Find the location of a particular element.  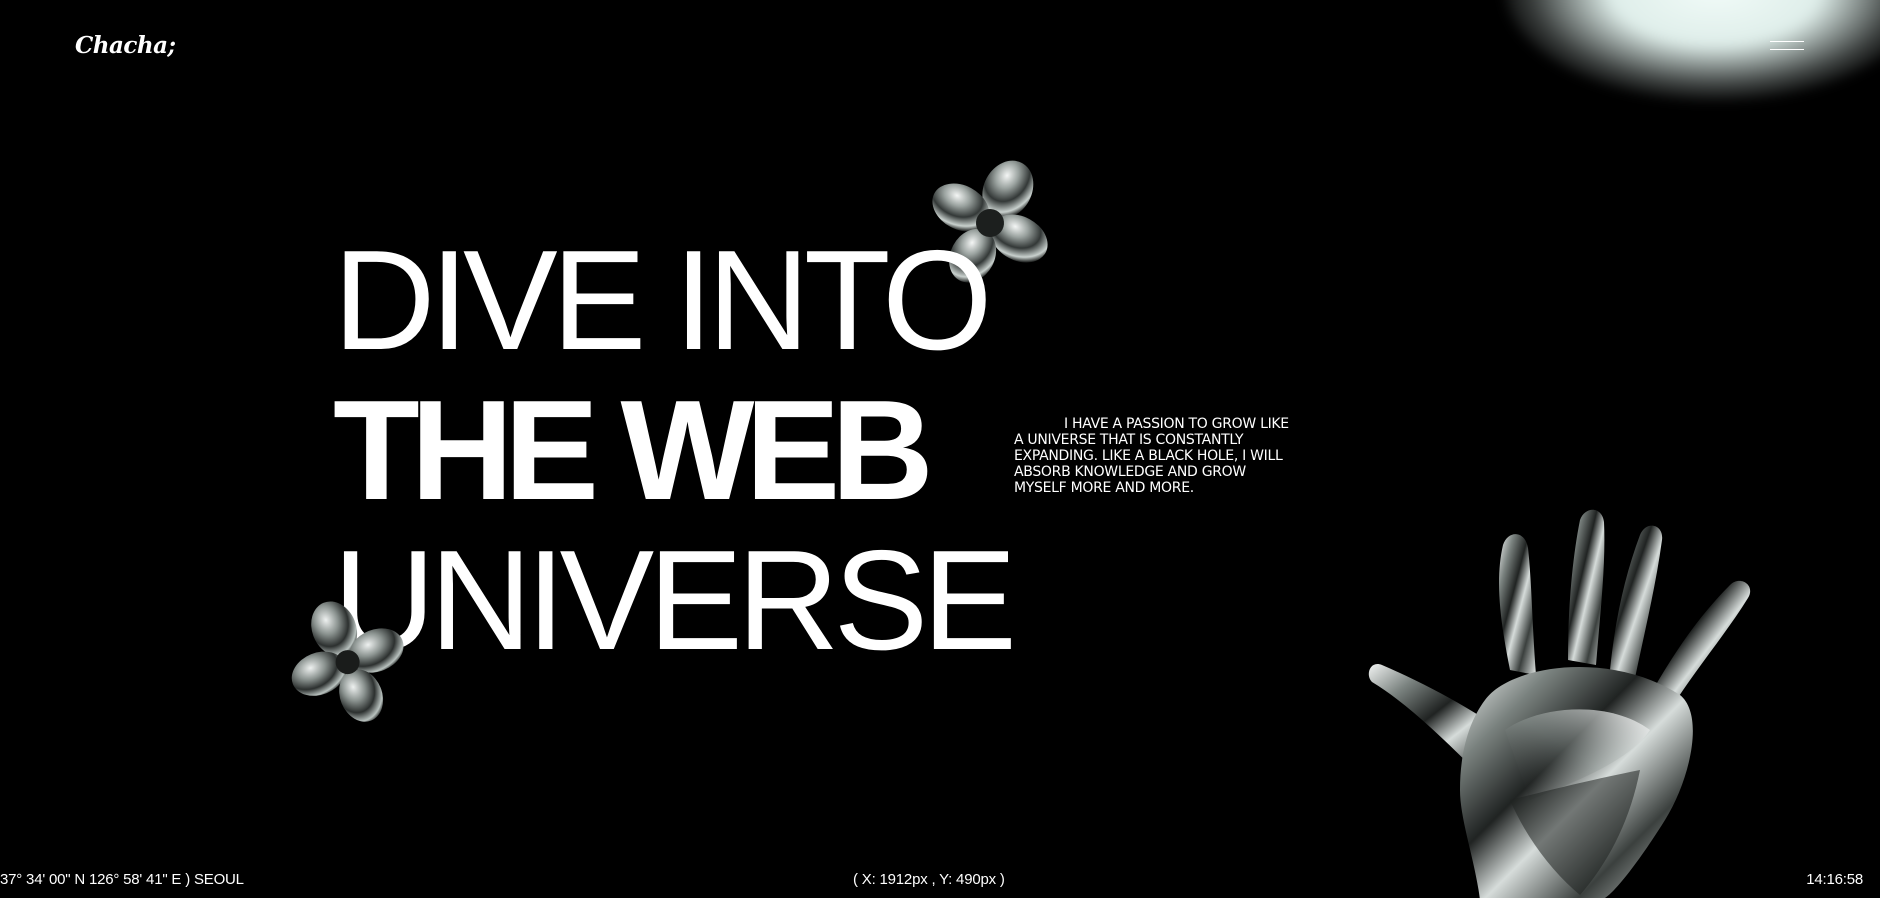

chrome-hand-icon is located at coordinates (1559, 703).